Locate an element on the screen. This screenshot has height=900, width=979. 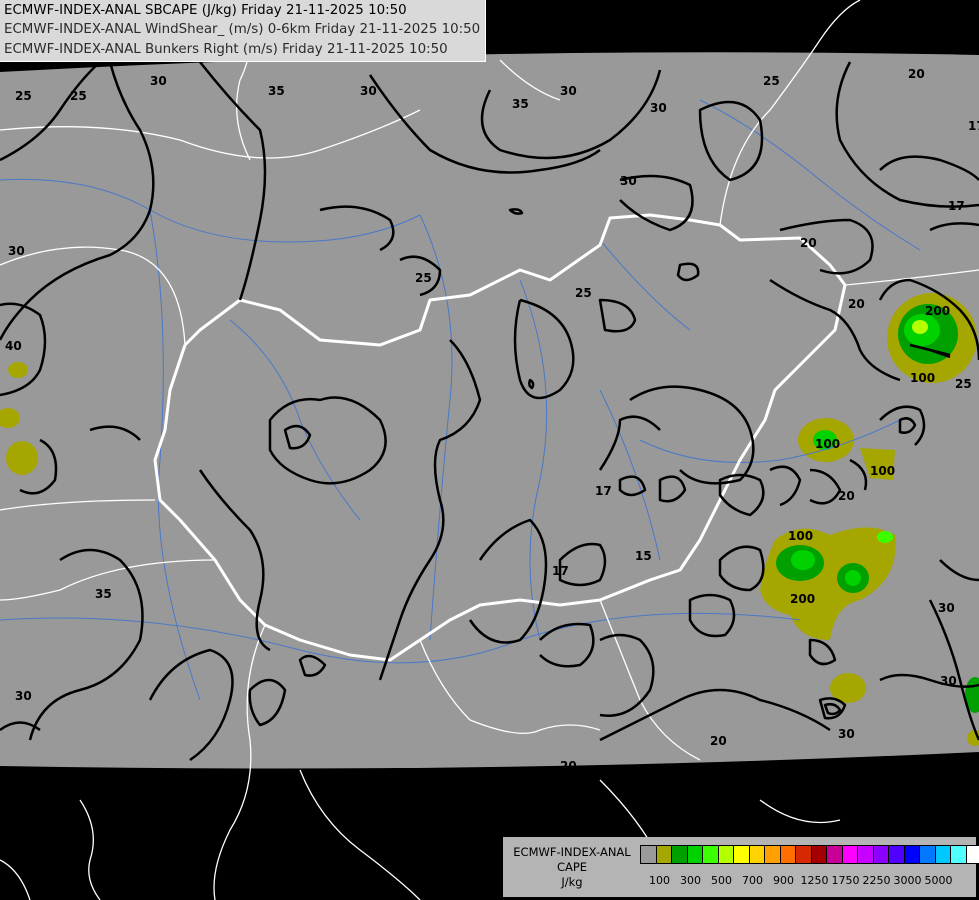
legend-title-line2: CAPE is located at coordinates (572, 867).